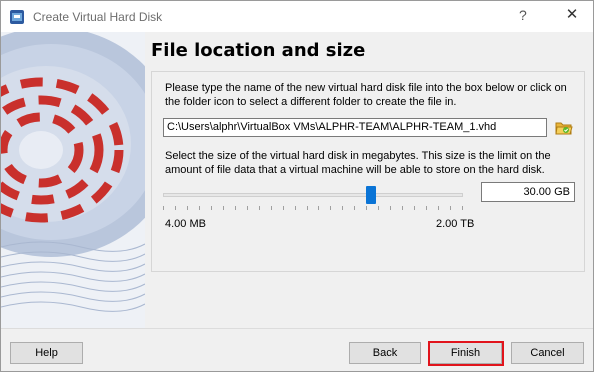 This screenshot has width=594, height=372. What do you see at coordinates (547, 353) in the screenshot?
I see `cancel-button: Cancel` at bounding box center [547, 353].